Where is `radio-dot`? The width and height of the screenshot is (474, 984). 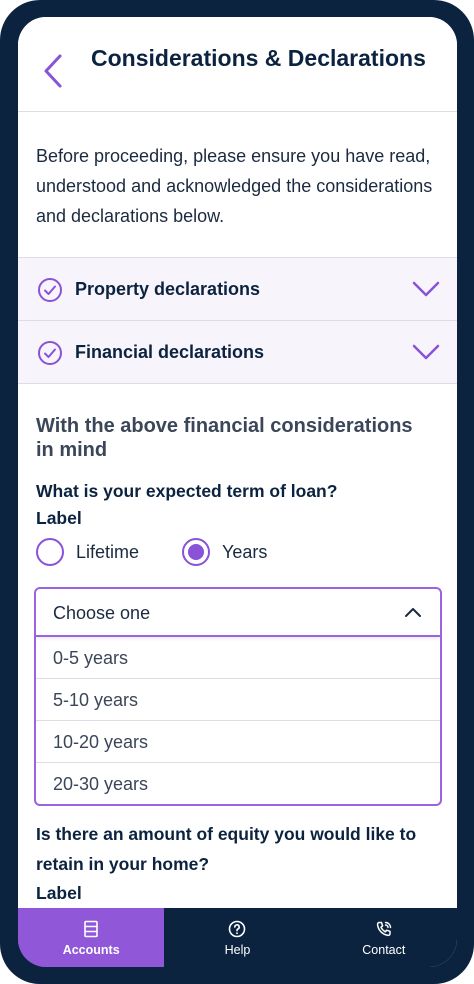
radio-dot is located at coordinates (196, 552).